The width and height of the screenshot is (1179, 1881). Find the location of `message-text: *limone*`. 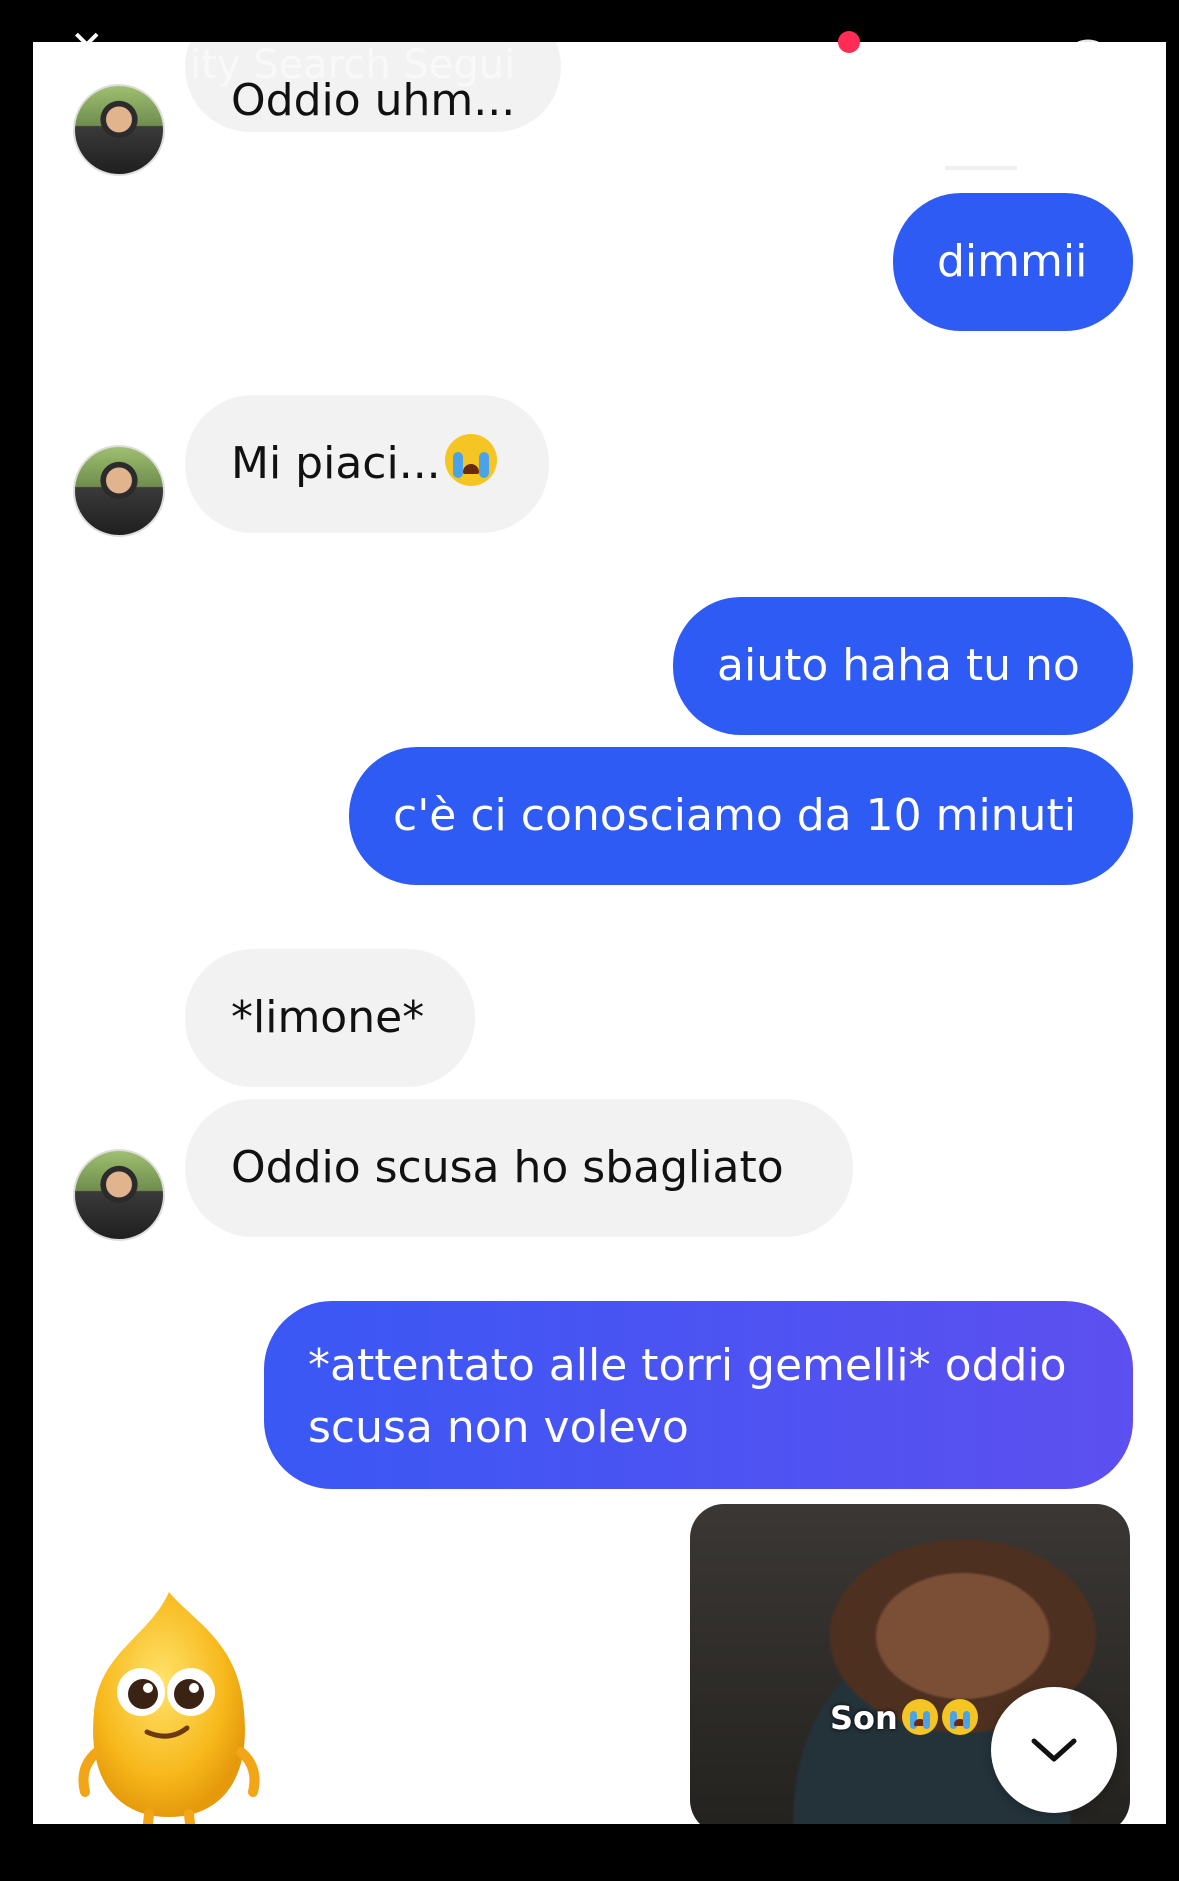

message-text: *limone* is located at coordinates (328, 1017).